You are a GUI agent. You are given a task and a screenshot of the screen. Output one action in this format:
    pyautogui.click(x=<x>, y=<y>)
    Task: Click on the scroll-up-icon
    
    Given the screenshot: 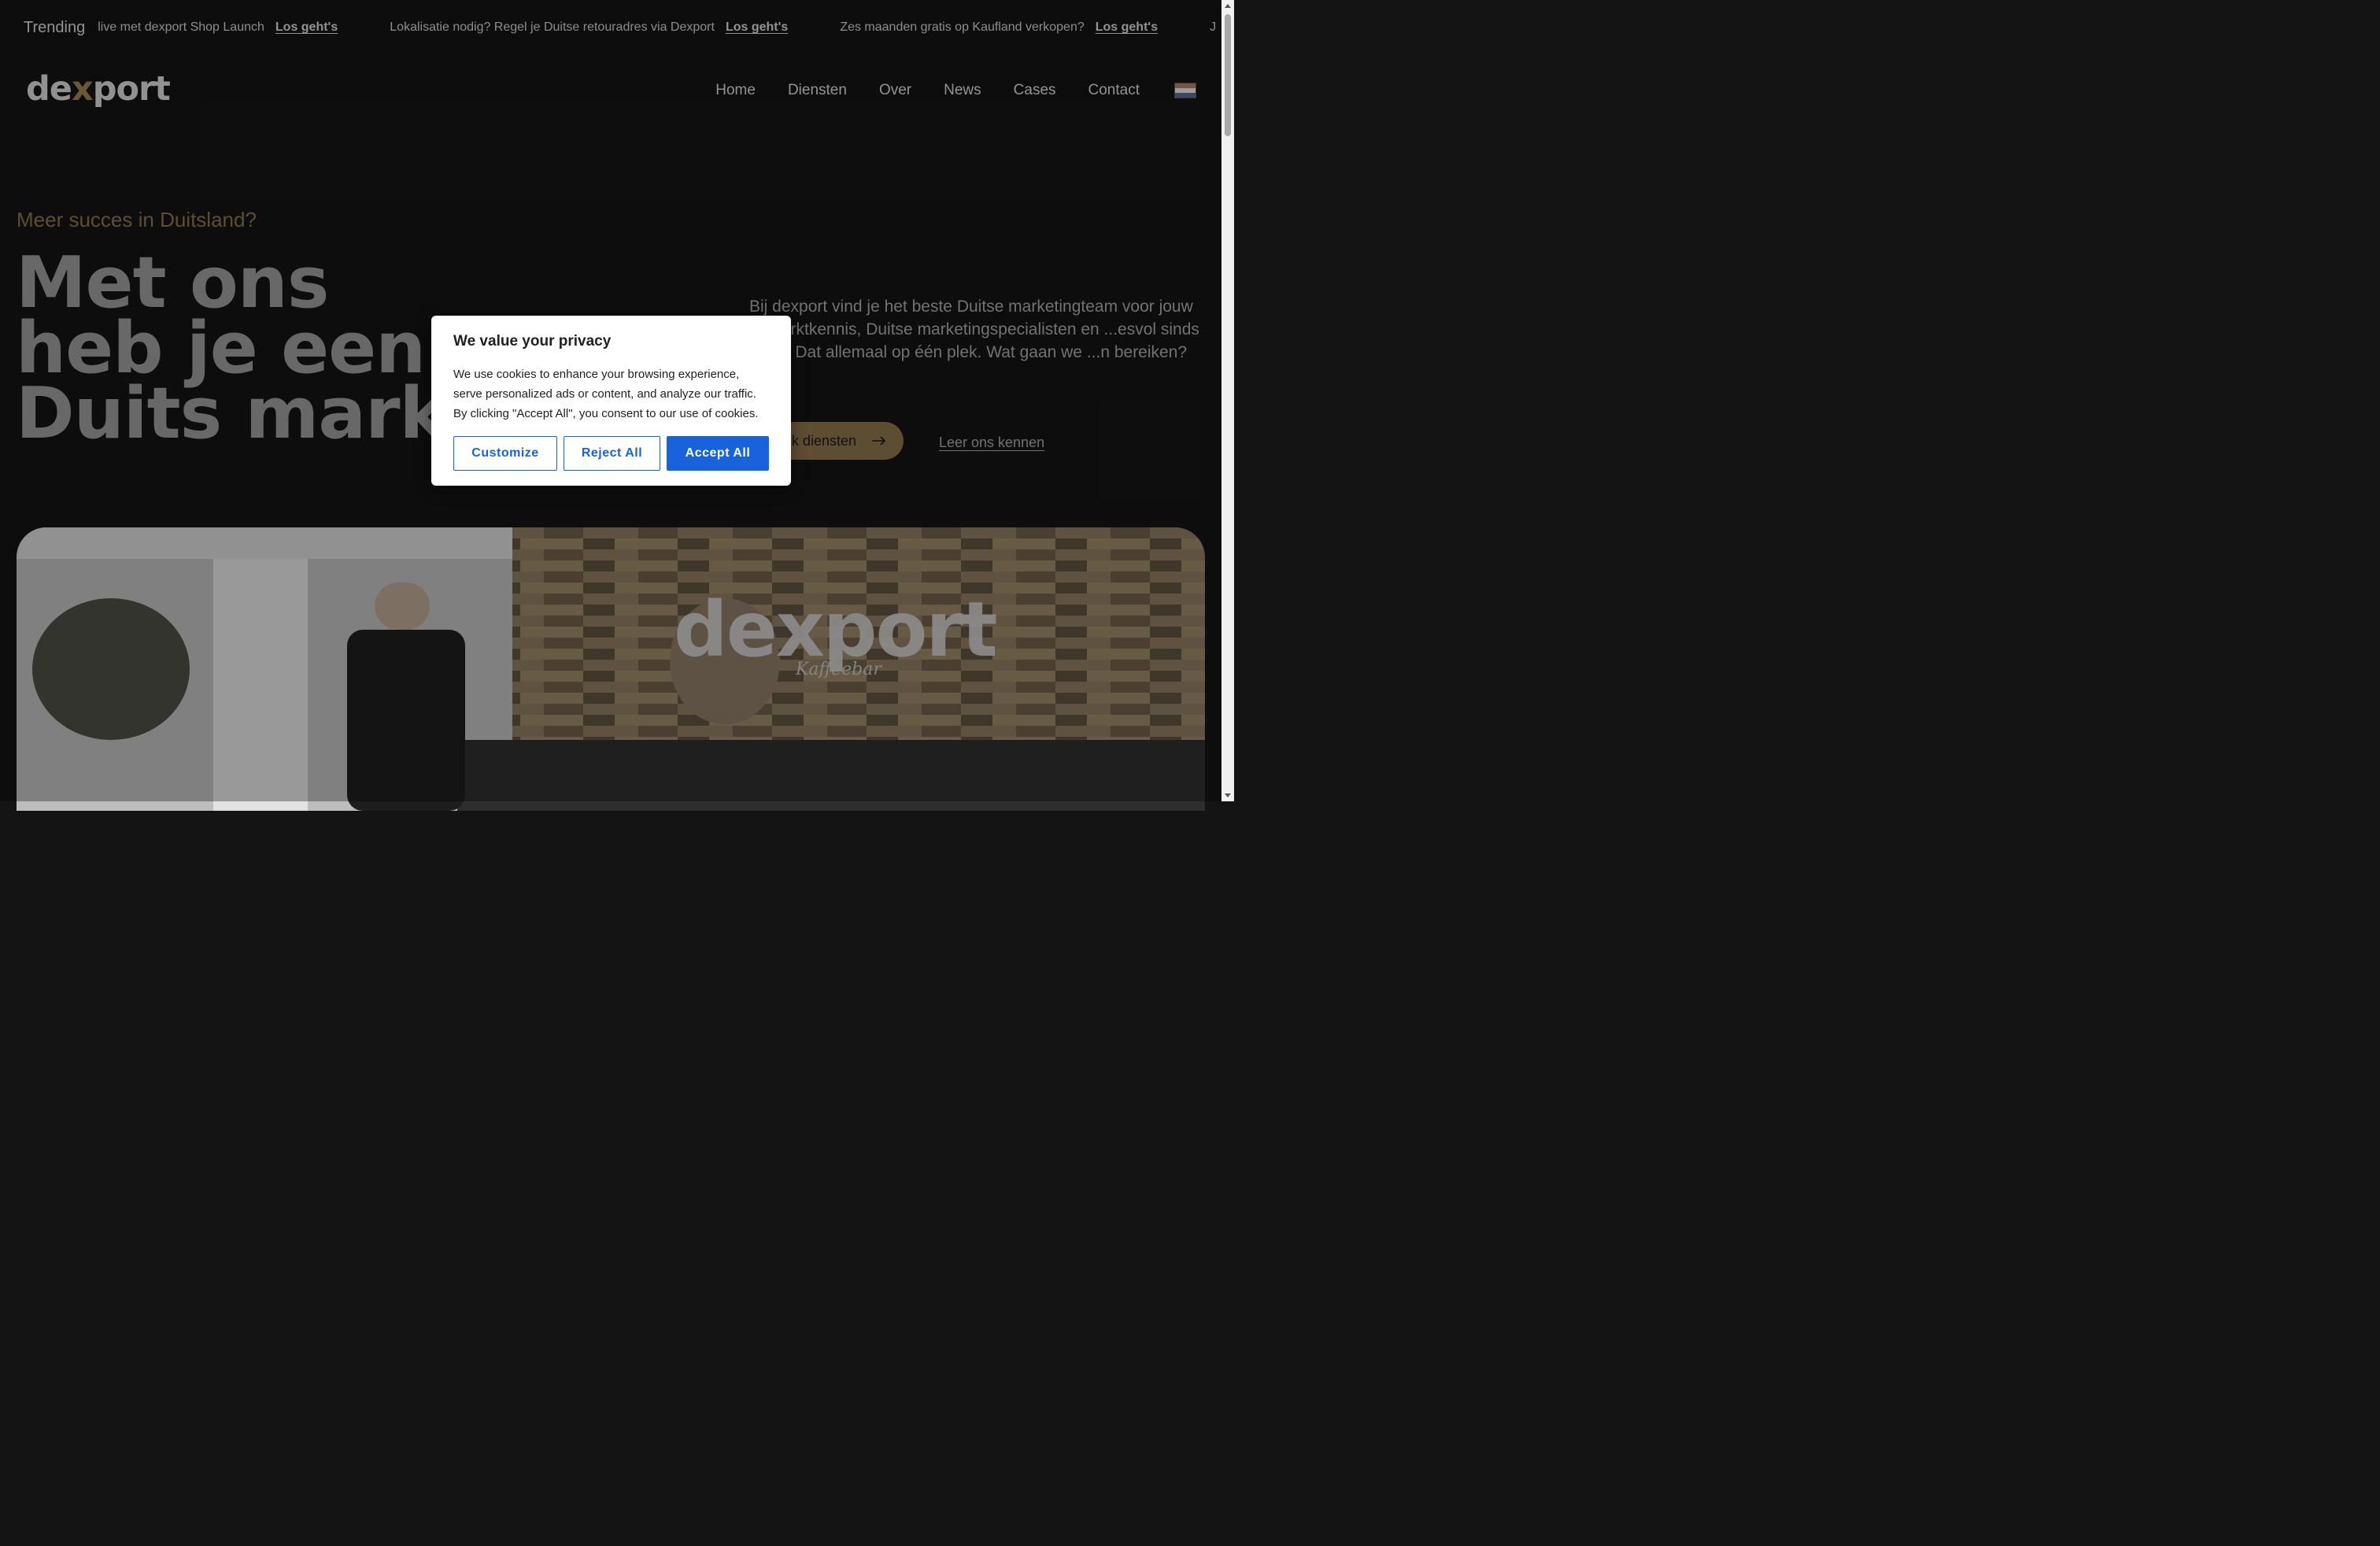 What is the action you would take?
    pyautogui.click(x=1228, y=6)
    